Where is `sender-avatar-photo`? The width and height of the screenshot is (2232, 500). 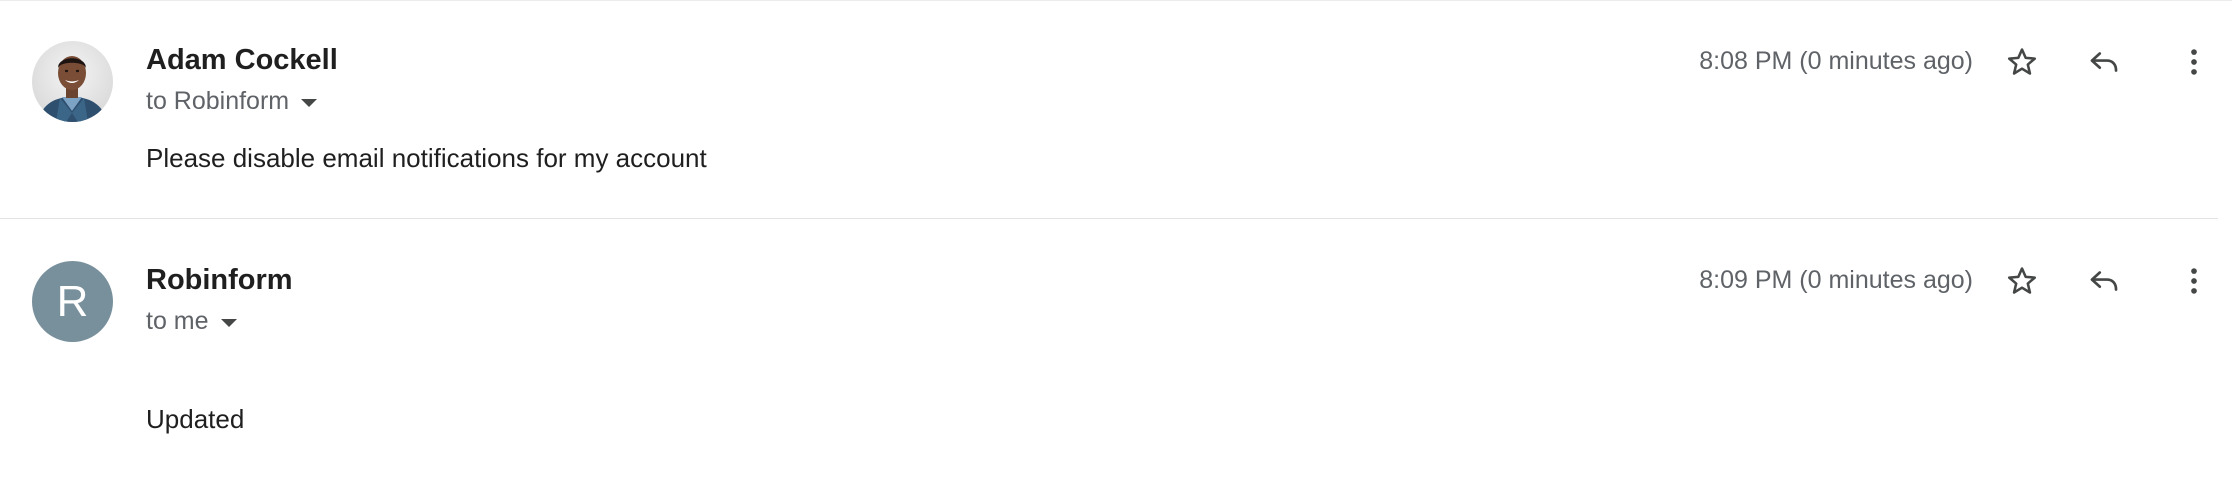
sender-avatar-photo is located at coordinates (72, 81).